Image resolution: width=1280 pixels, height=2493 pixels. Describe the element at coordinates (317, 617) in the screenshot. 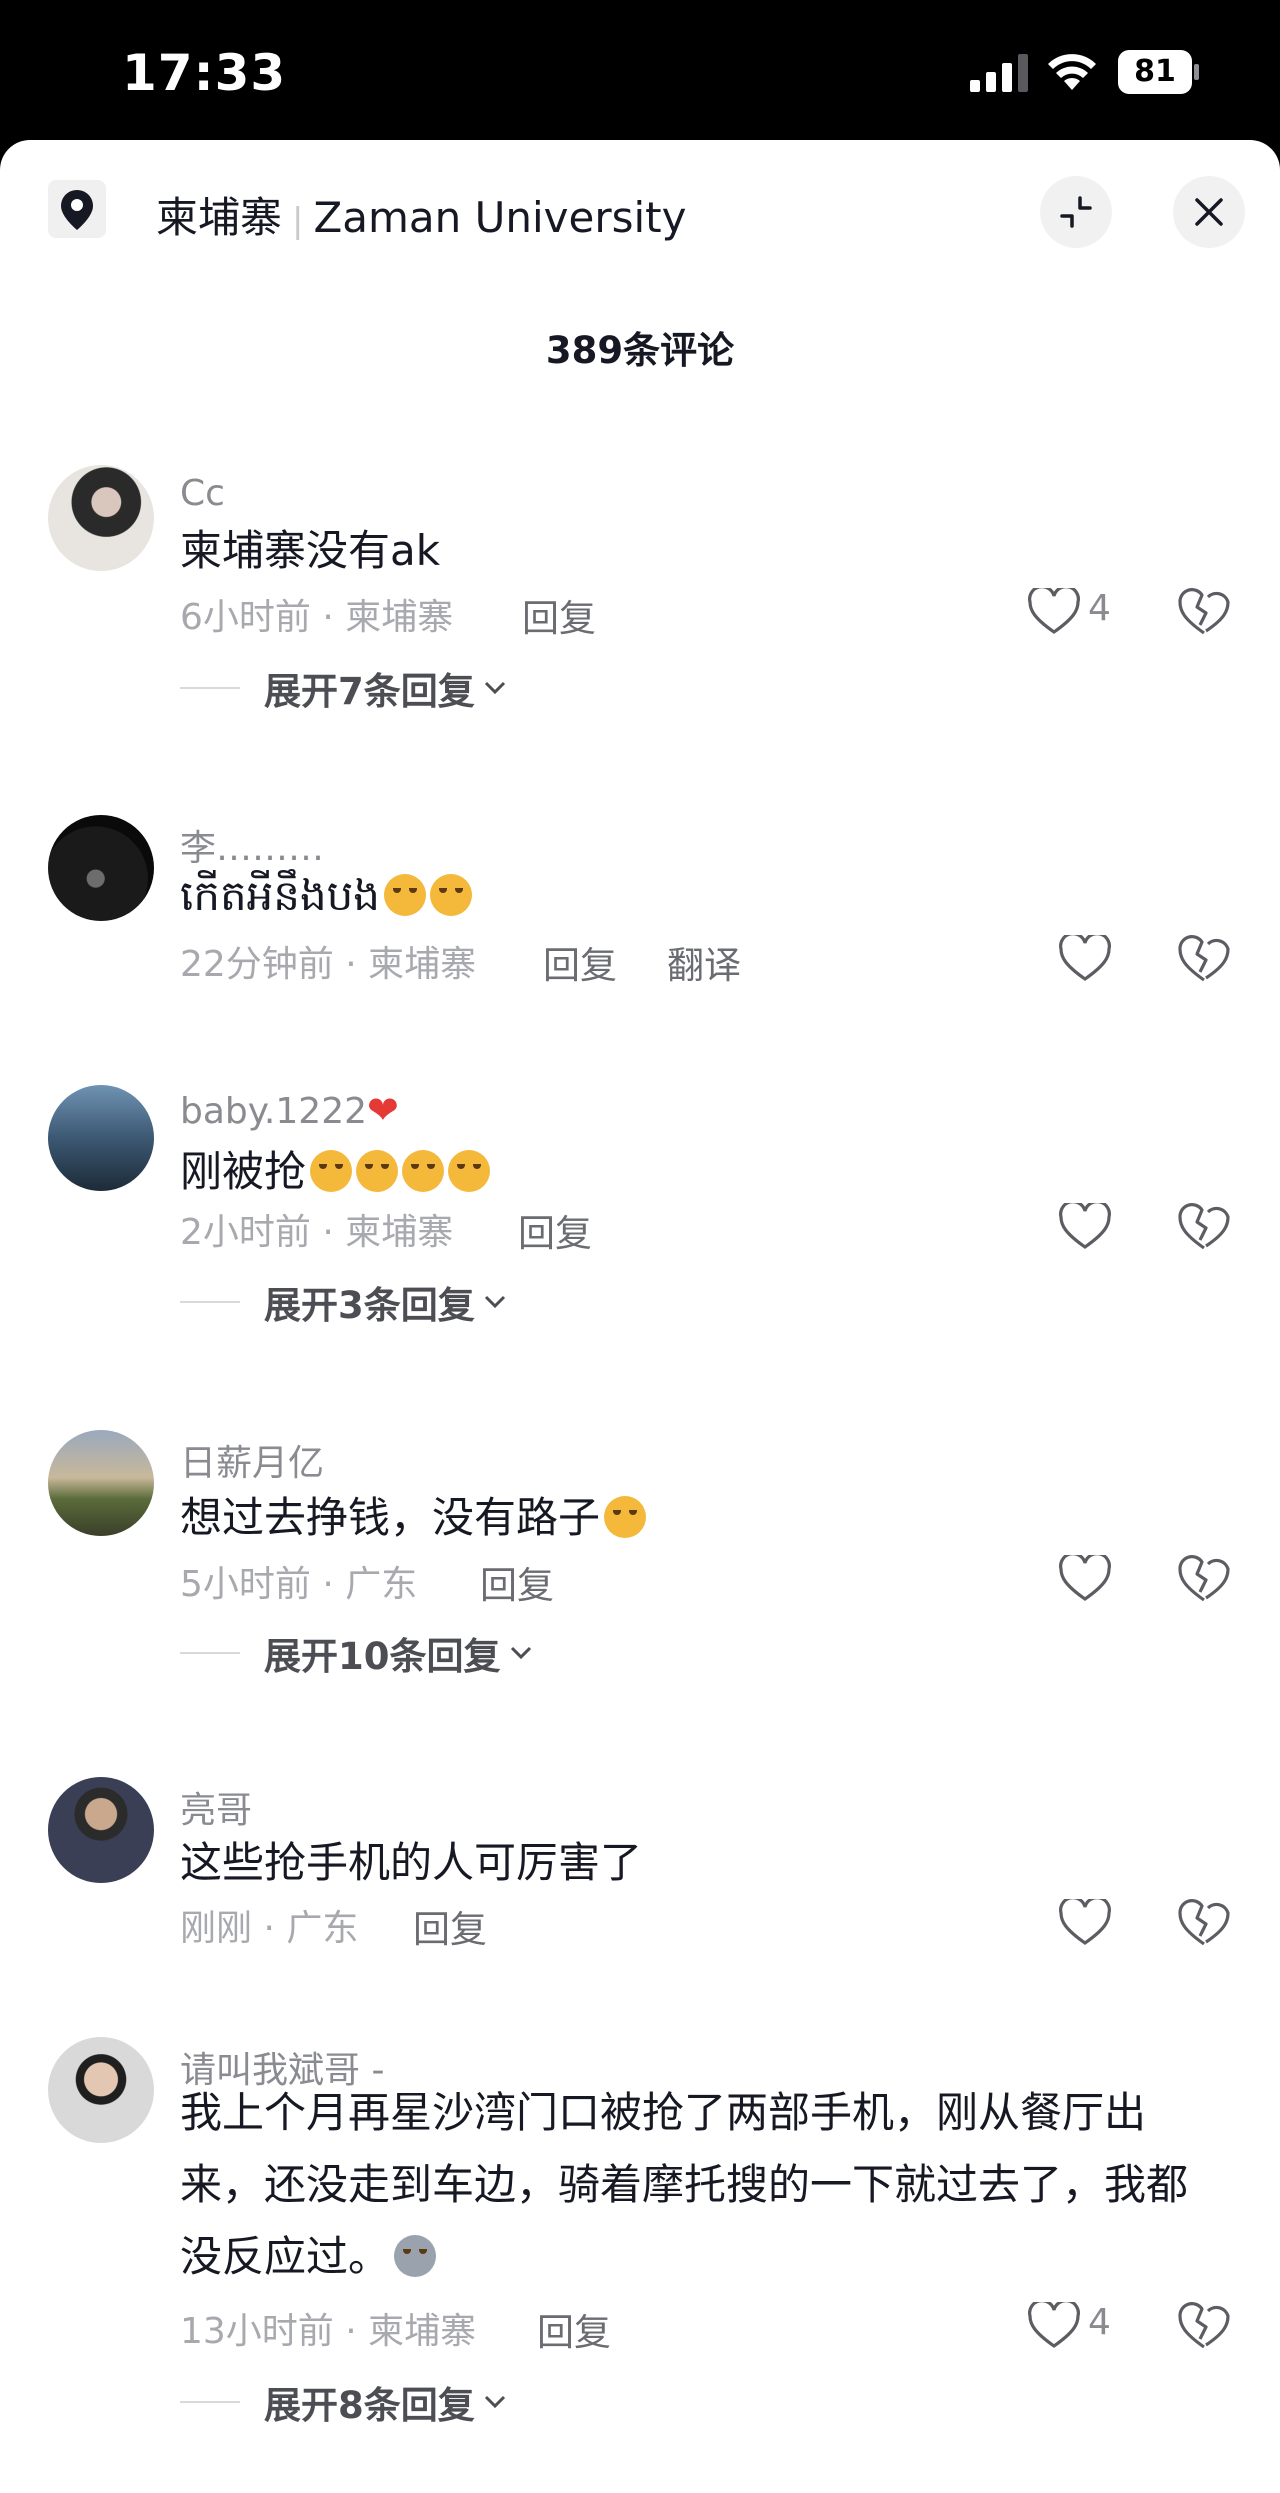

I see `comment-meta: 6小时前 · 柬埔寨` at that location.